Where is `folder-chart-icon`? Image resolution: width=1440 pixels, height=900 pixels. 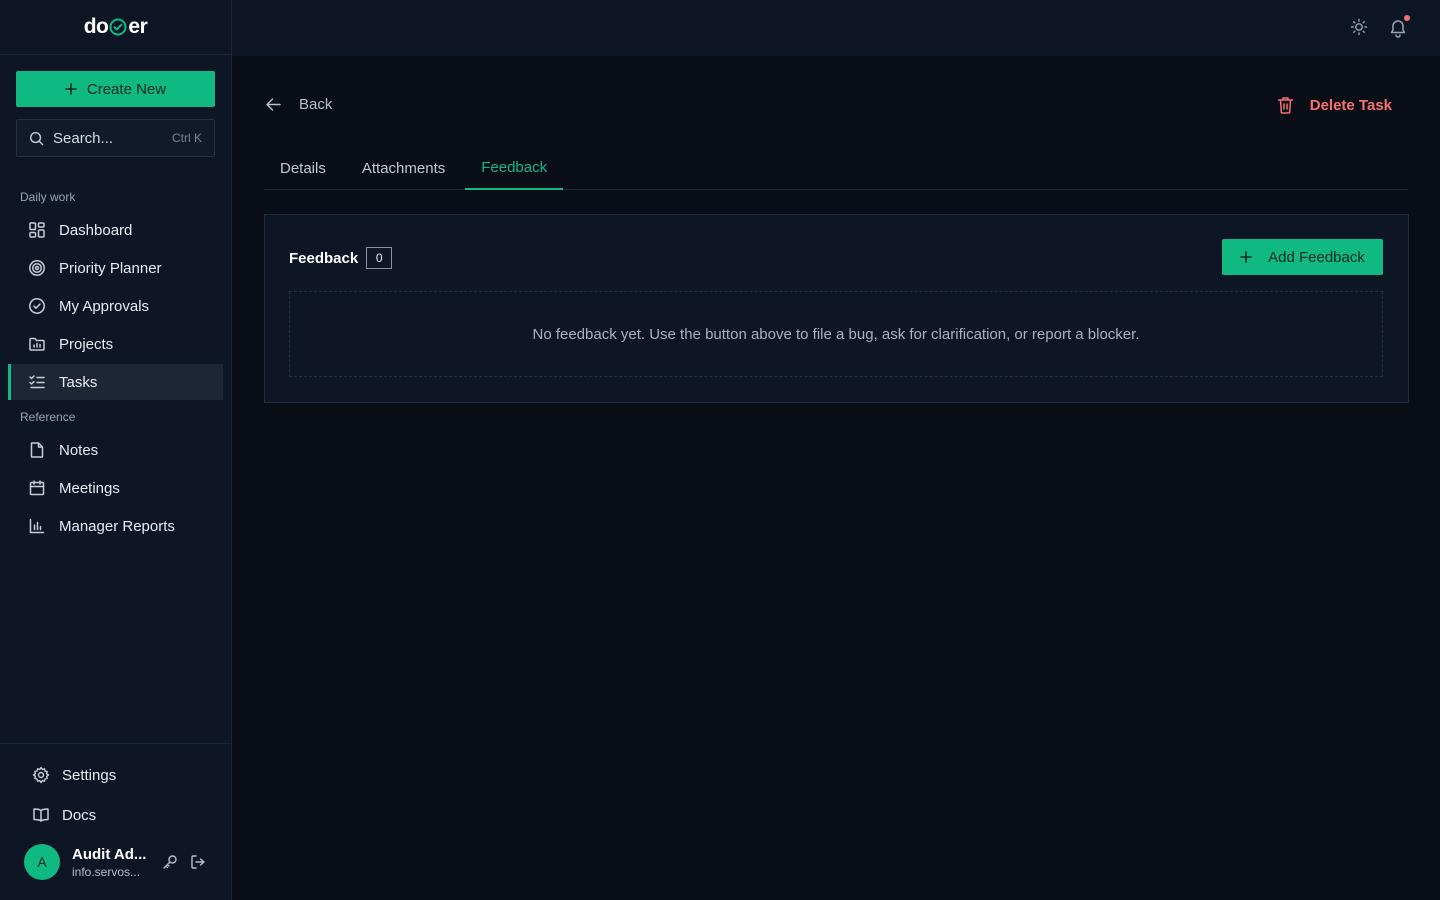
folder-chart-icon is located at coordinates (37, 344).